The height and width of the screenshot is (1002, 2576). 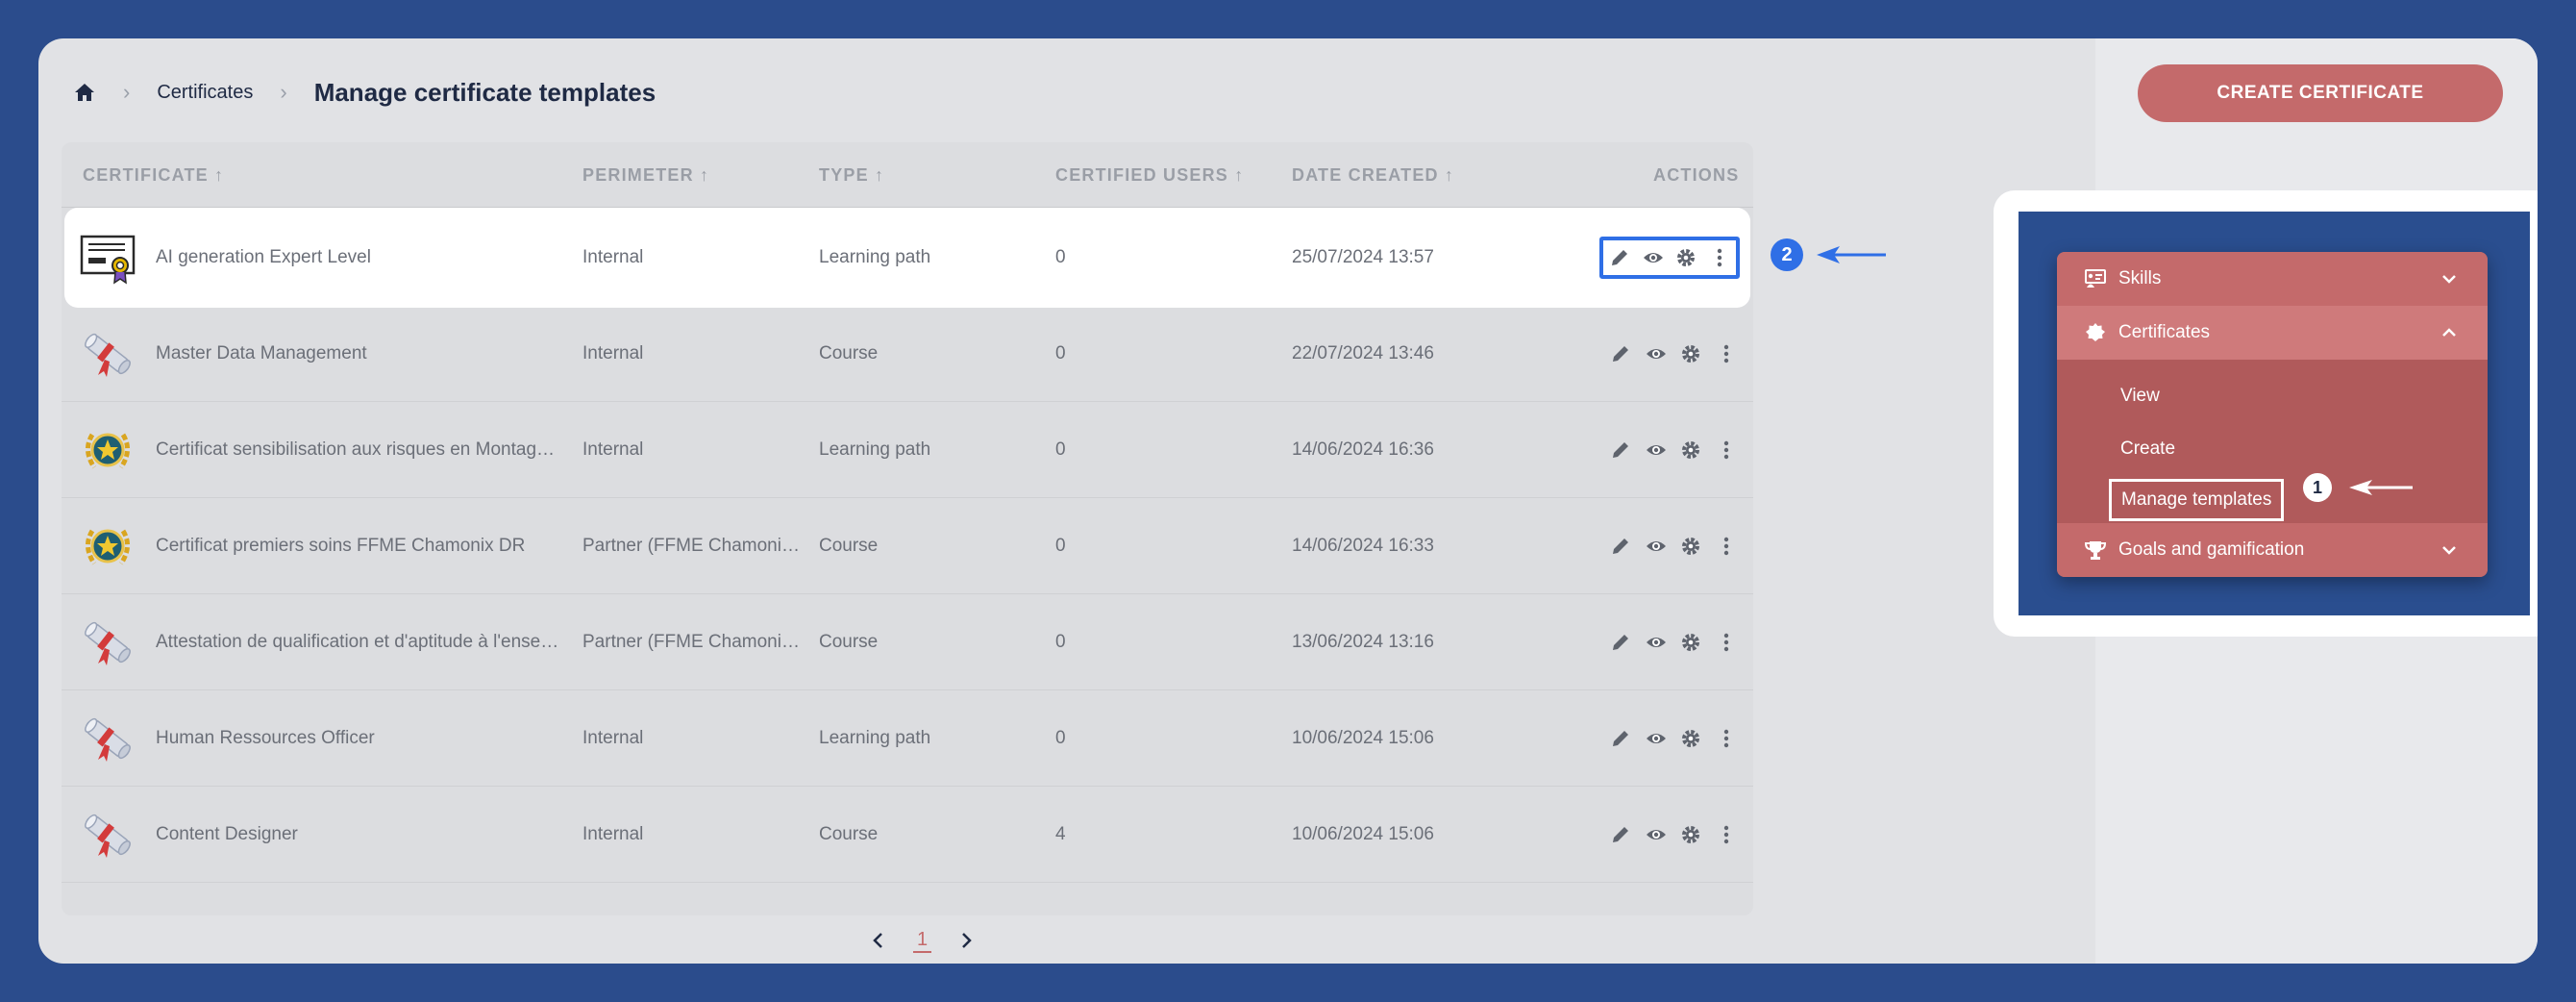 What do you see at coordinates (205, 93) in the screenshot?
I see `breadcrumb-certificates-link: Certificates` at bounding box center [205, 93].